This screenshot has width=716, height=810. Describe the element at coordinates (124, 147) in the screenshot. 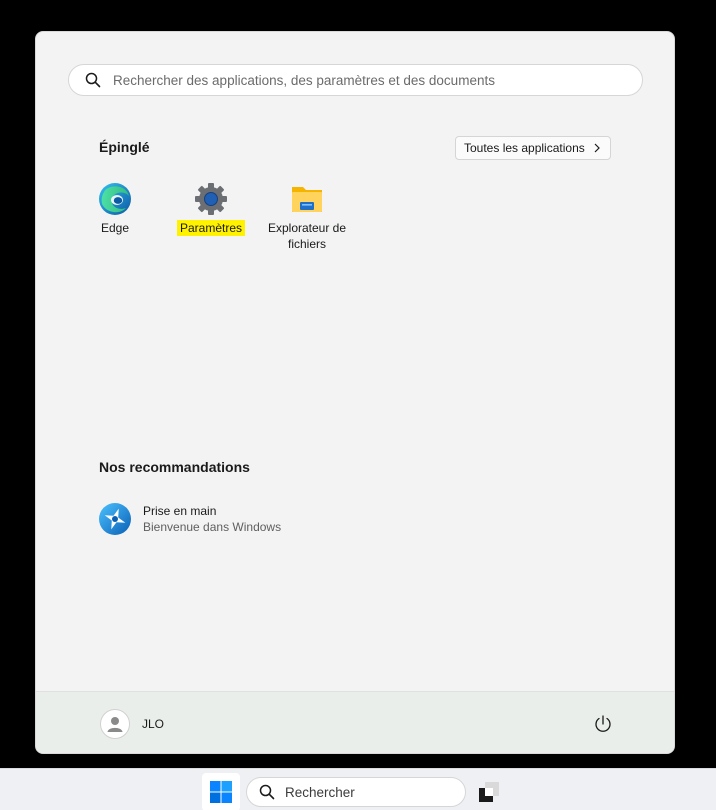

I see `pinned-section-title: Épinglé` at that location.